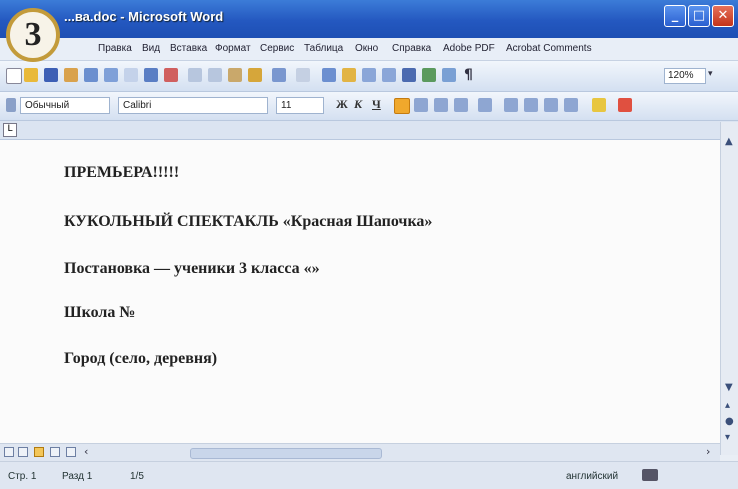 The height and width of the screenshot is (489, 738). What do you see at coordinates (592, 476) in the screenshot?
I see `status-language: английский` at bounding box center [592, 476].